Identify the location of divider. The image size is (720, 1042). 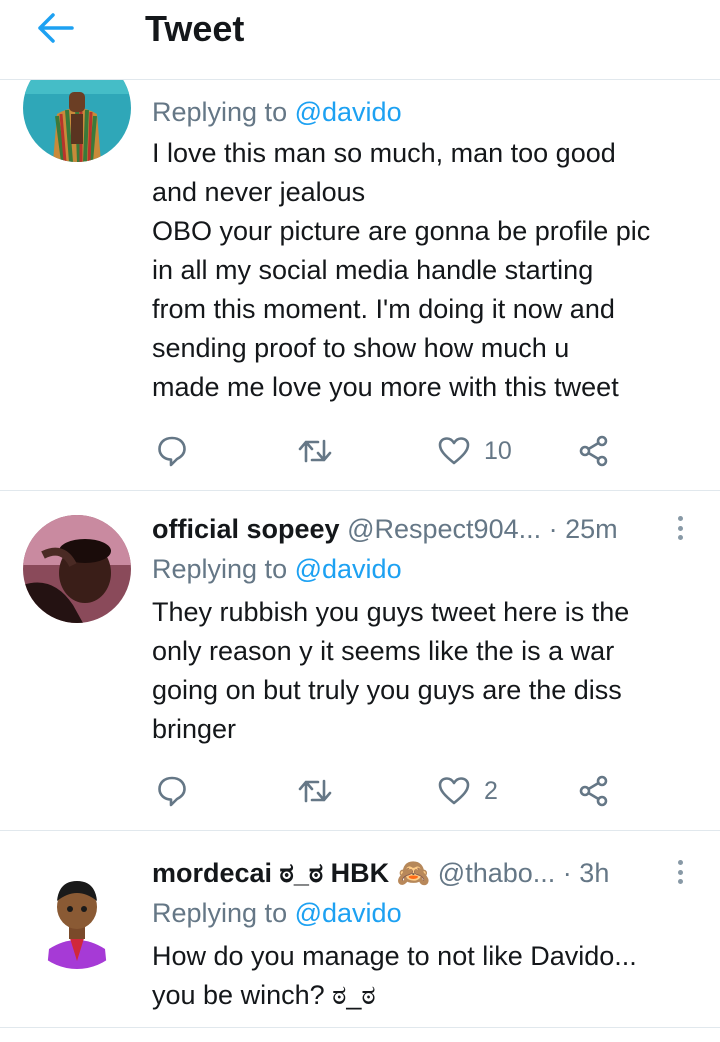
(360, 1027).